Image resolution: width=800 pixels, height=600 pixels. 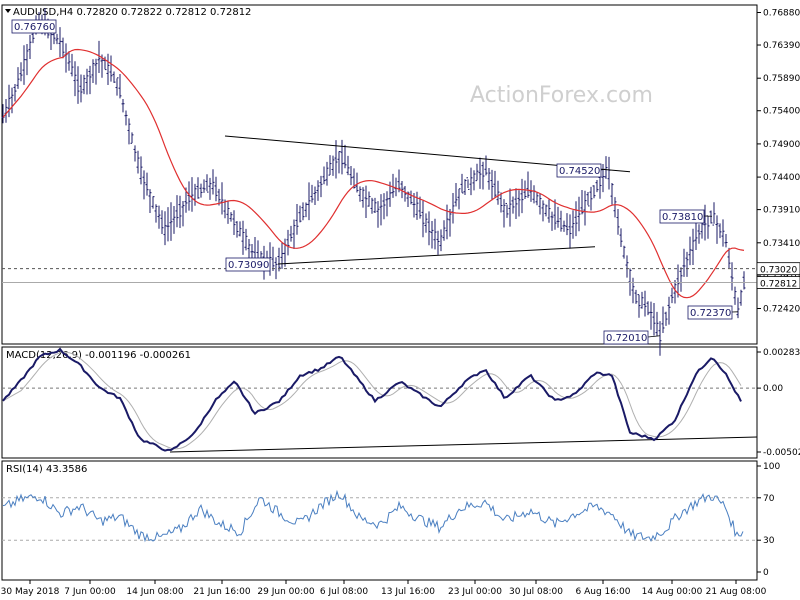 What do you see at coordinates (736, 592) in the screenshot?
I see `x-tick-11: 21 Aug 08:00` at bounding box center [736, 592].